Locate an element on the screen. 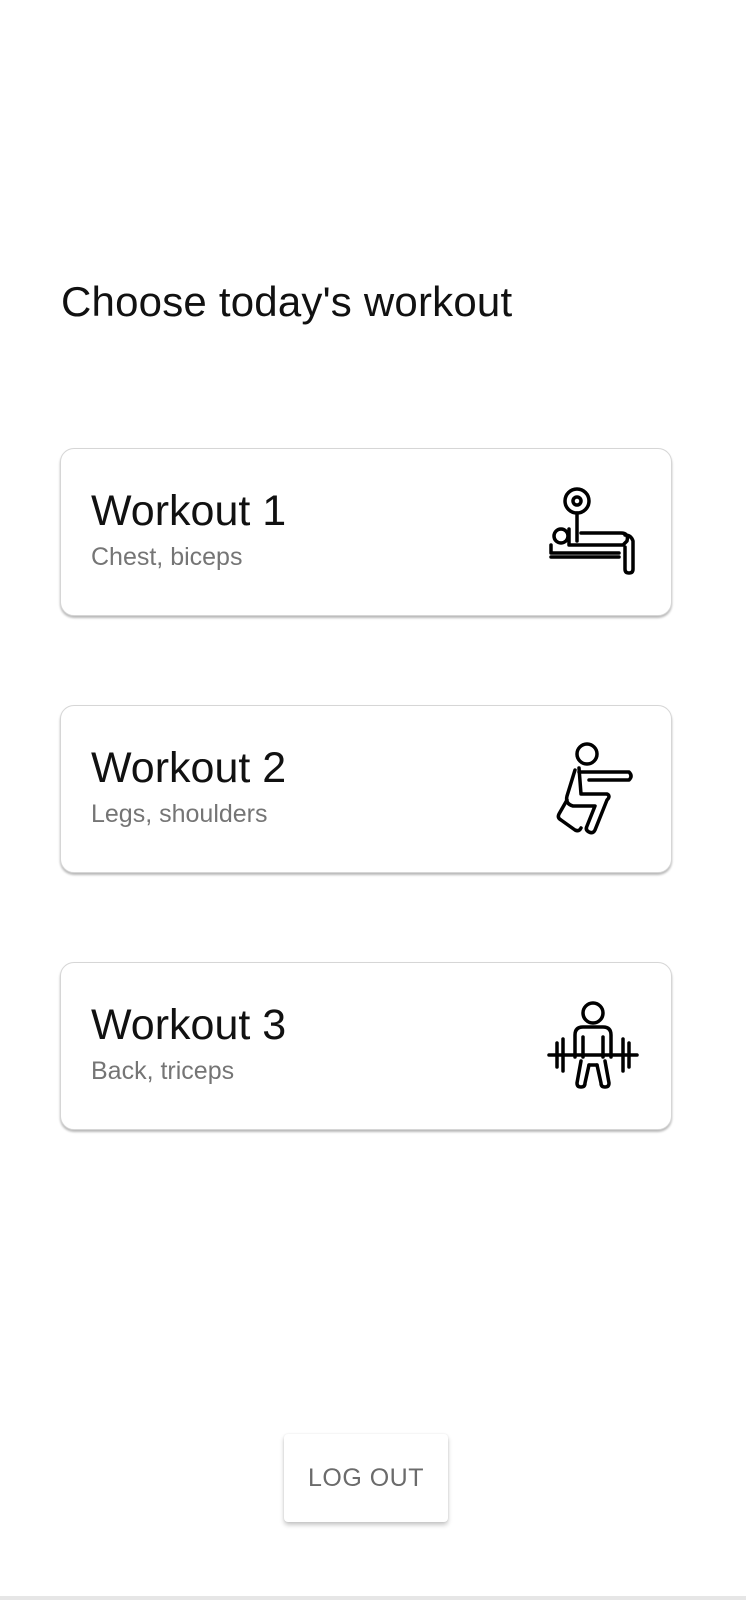 The width and height of the screenshot is (746, 1600). page-title: Choose today's workout is located at coordinates (287, 301).